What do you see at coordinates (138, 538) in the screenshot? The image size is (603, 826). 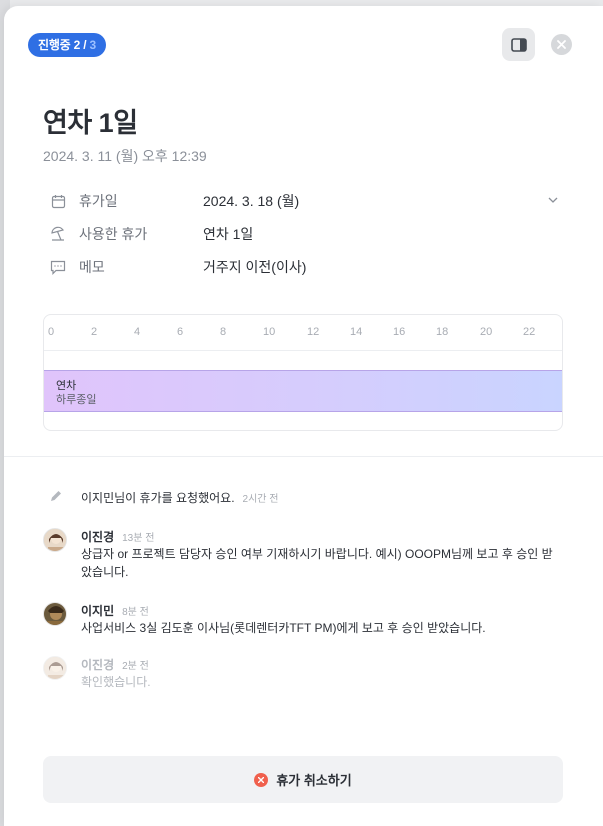 I see `comment-time: 13분 전` at bounding box center [138, 538].